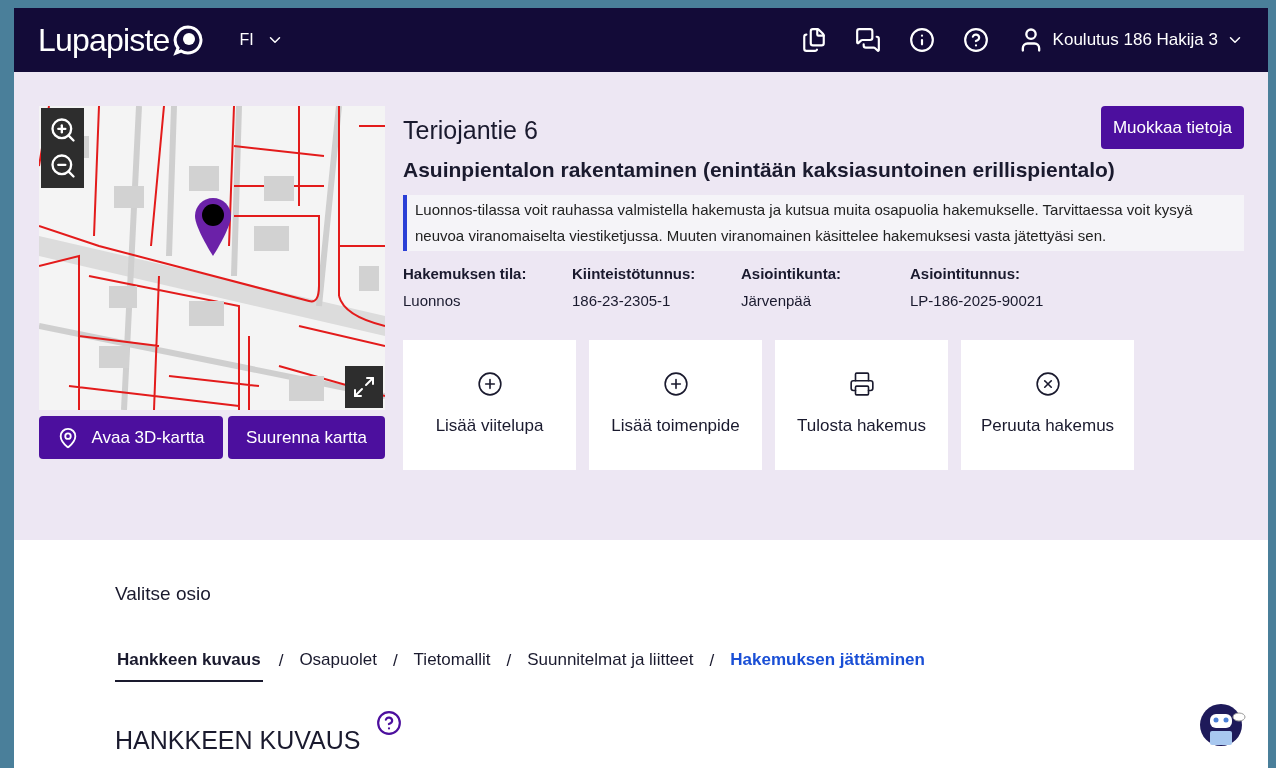 This screenshot has height=768, width=1276. What do you see at coordinates (610, 660) in the screenshot?
I see `section-tab: Suunnitelmat ja liitteet` at bounding box center [610, 660].